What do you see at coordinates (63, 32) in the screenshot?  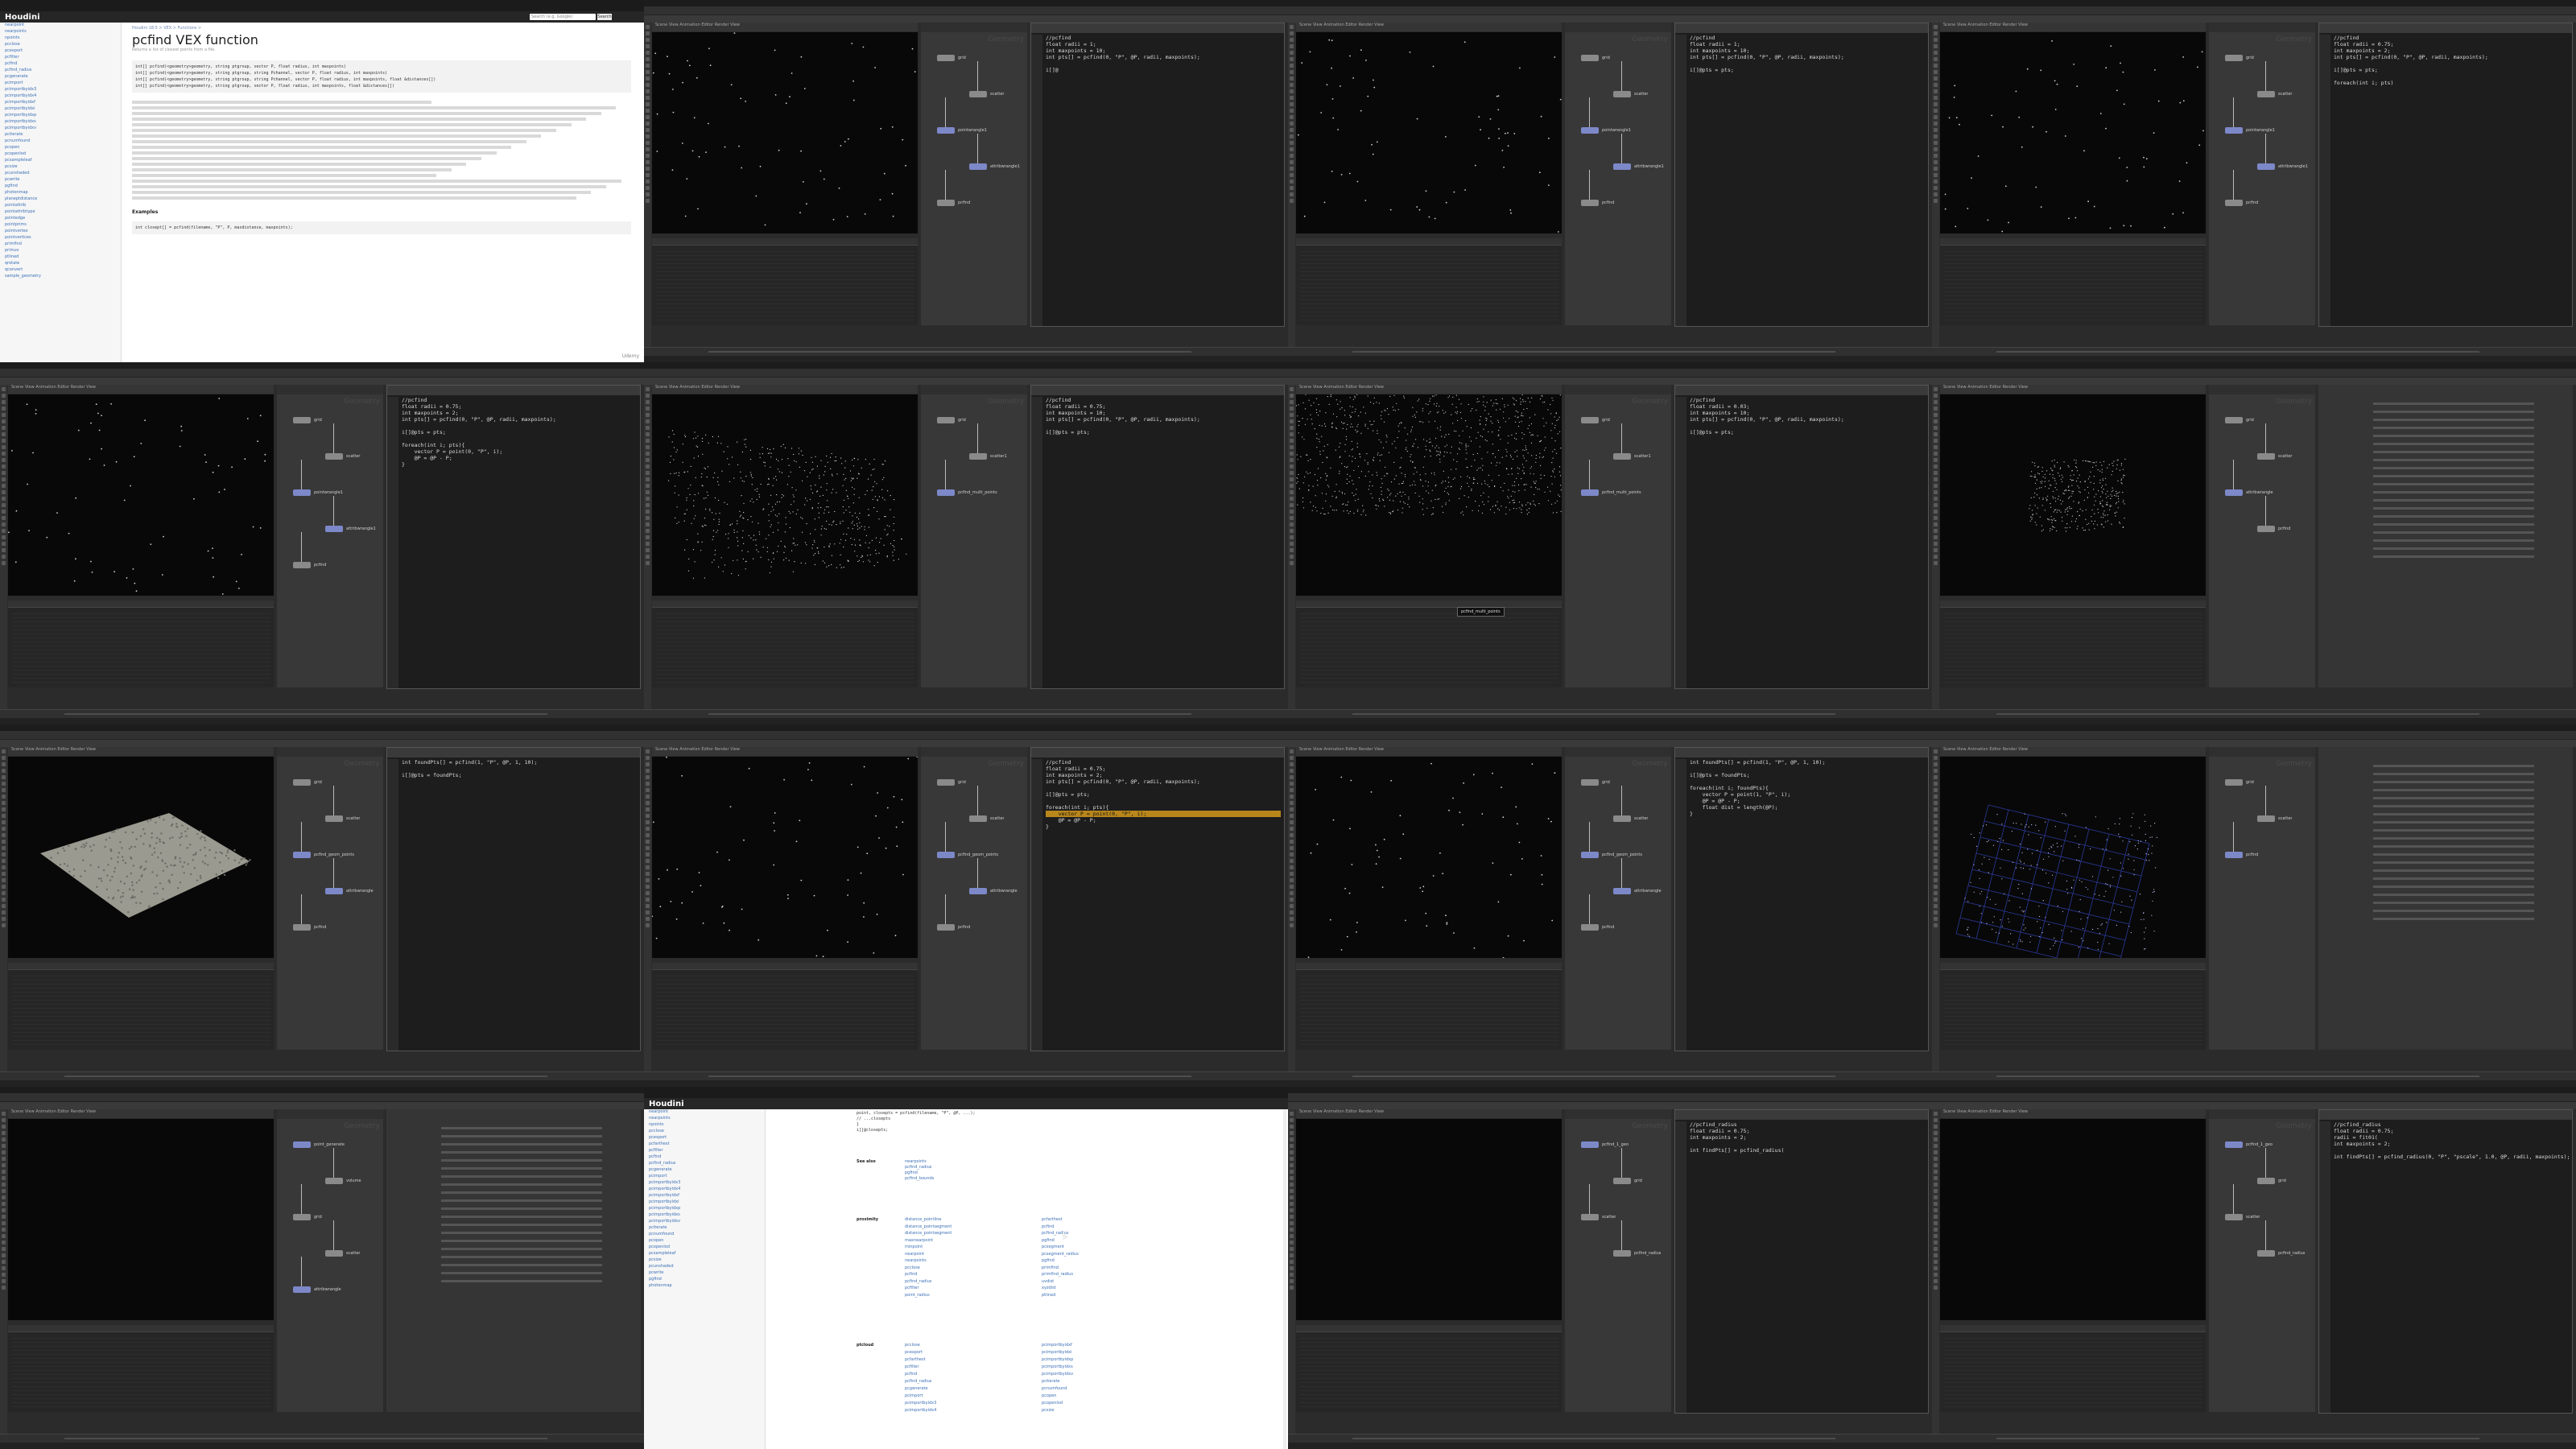 I see `sidebar-link: nearpoints` at bounding box center [63, 32].